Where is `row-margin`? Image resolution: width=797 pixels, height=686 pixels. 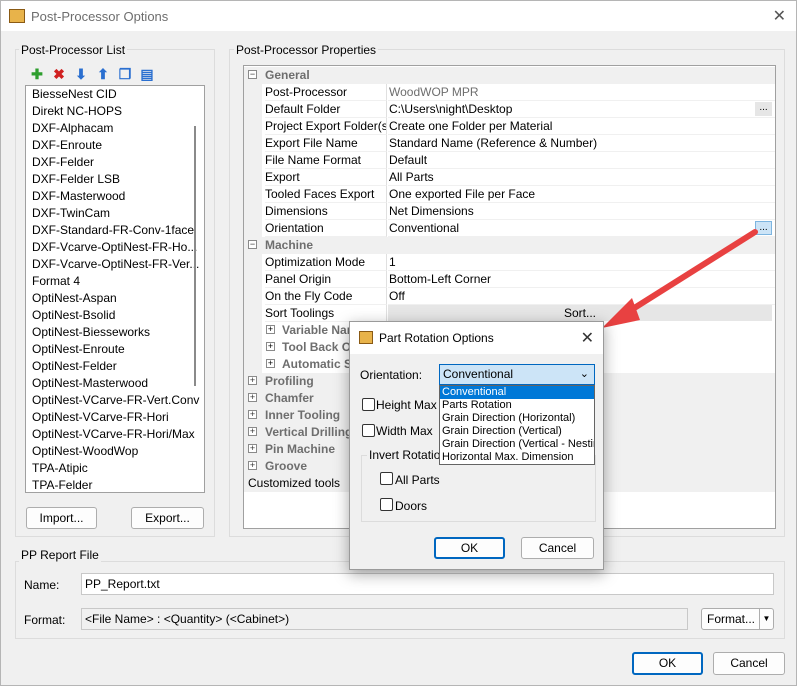
row-margin is located at coordinates (253, 160).